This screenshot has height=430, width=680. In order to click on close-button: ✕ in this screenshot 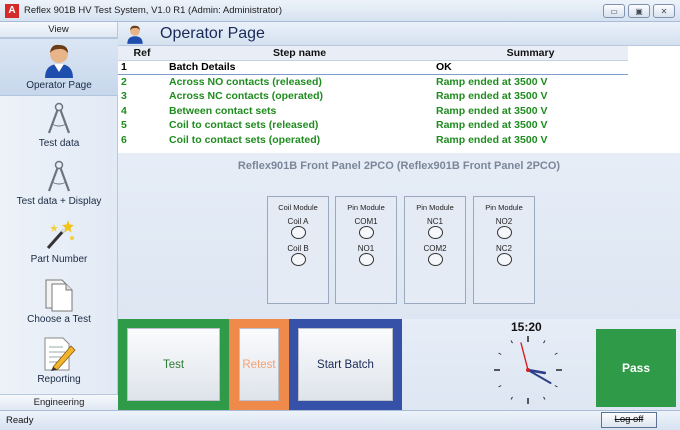, I will do `click(664, 11)`.